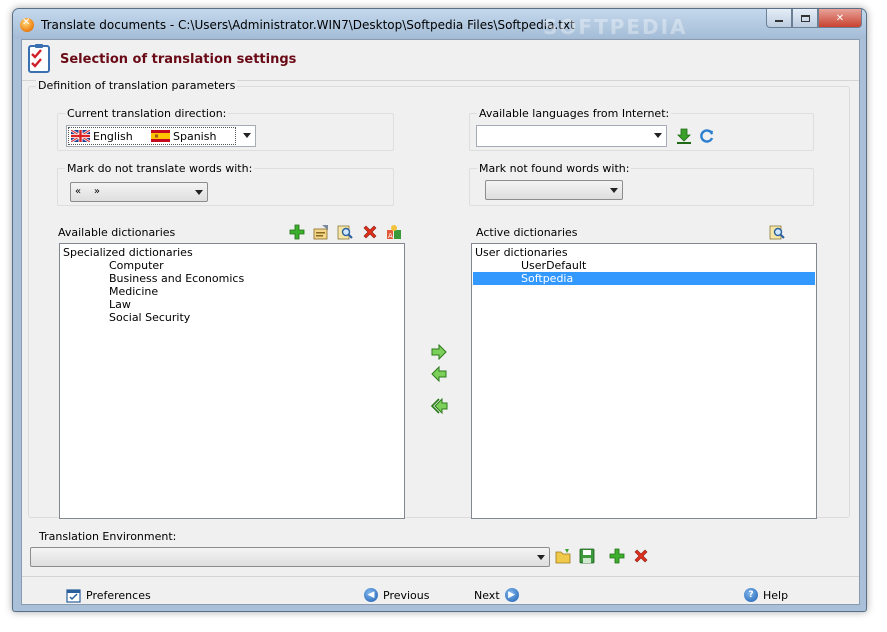 This screenshot has width=887, height=632. What do you see at coordinates (195, 136) in the screenshot?
I see `target-language: Spanish` at bounding box center [195, 136].